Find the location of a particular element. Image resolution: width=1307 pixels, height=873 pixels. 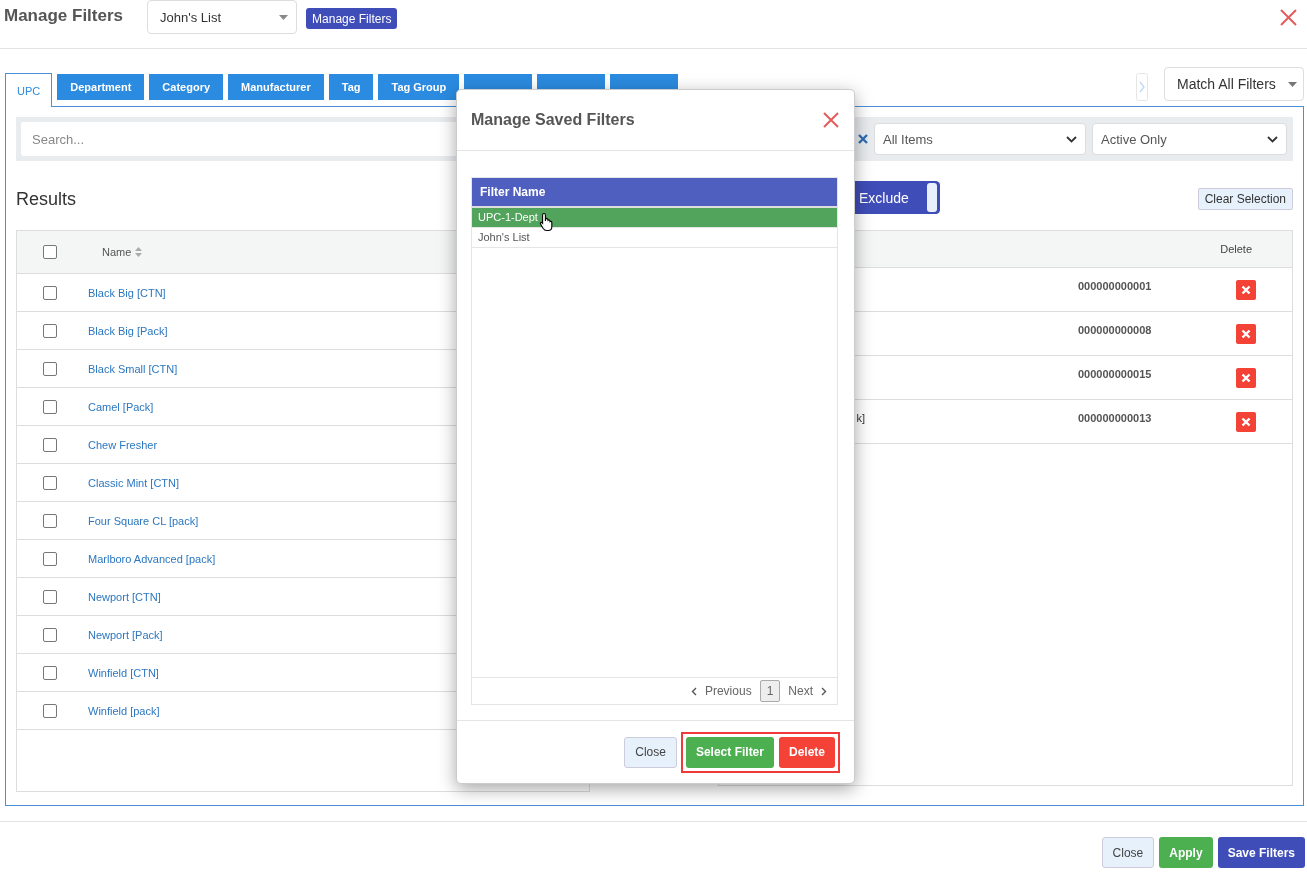

table-cell-text: k] is located at coordinates (860, 419).